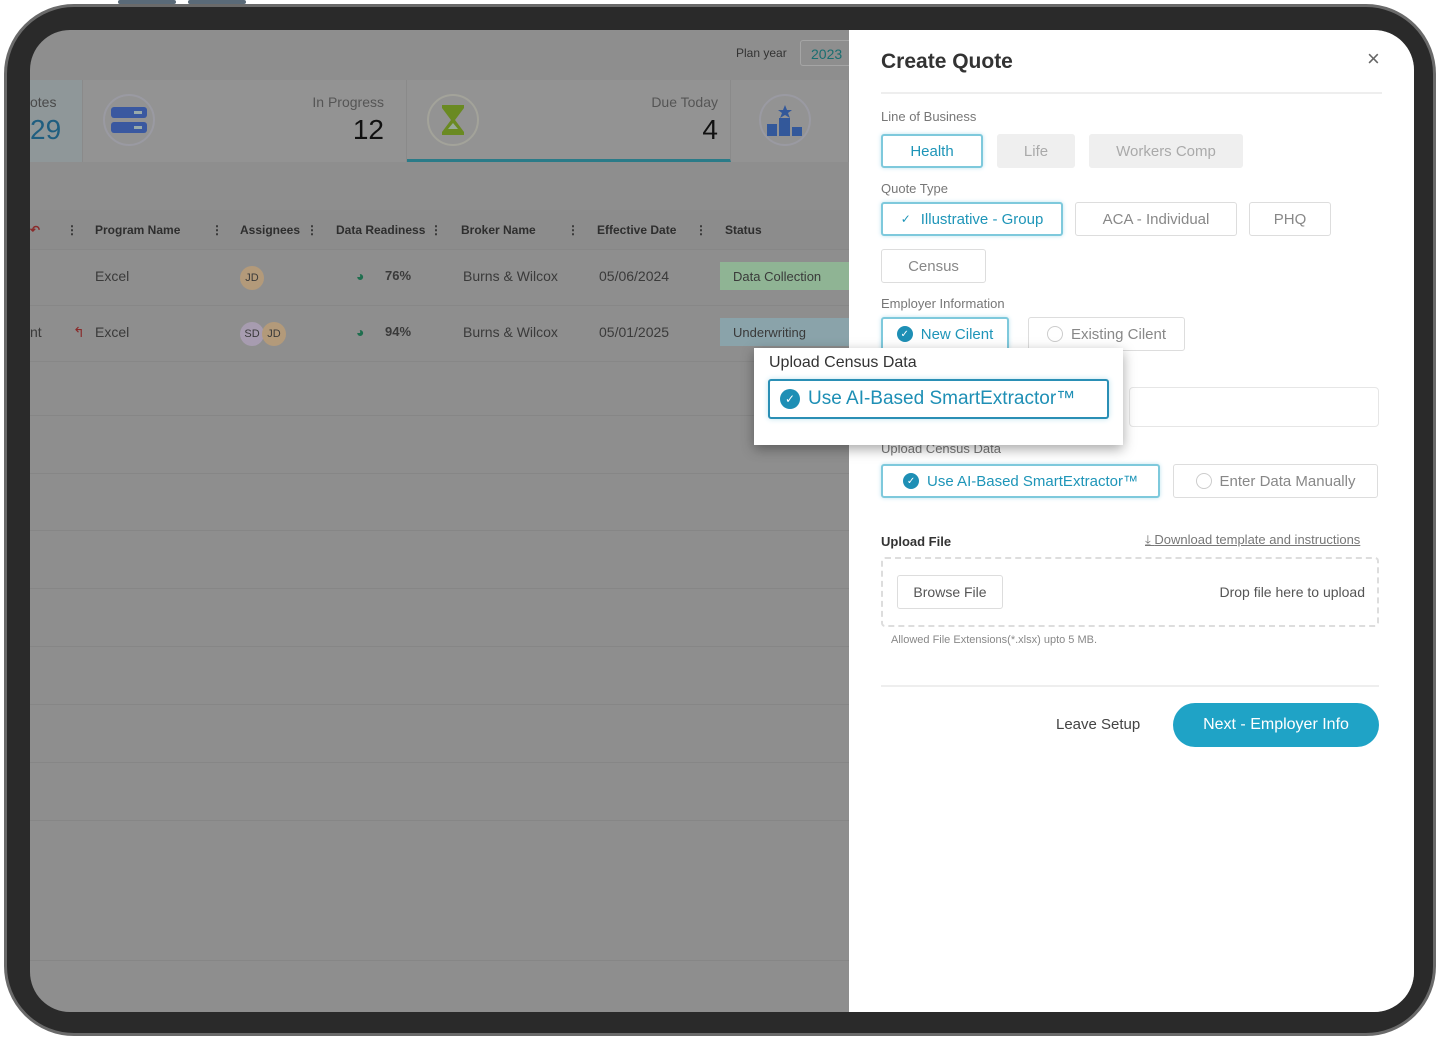  What do you see at coordinates (1166, 151) in the screenshot?
I see `lob-workers-comp: Workers Comp` at bounding box center [1166, 151].